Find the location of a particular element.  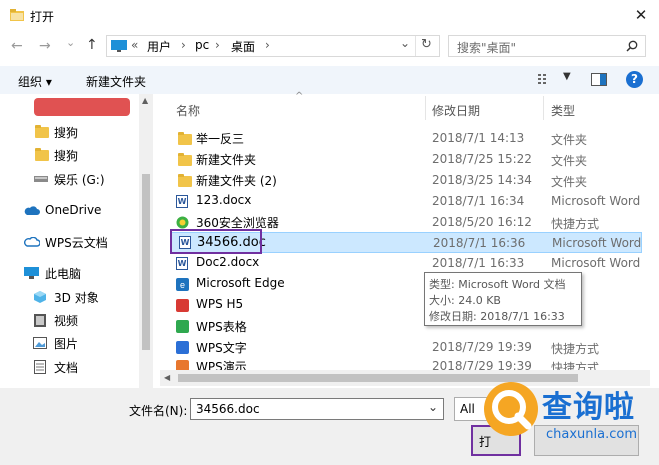

file-name: 新建文件夹 is located at coordinates (226, 160).